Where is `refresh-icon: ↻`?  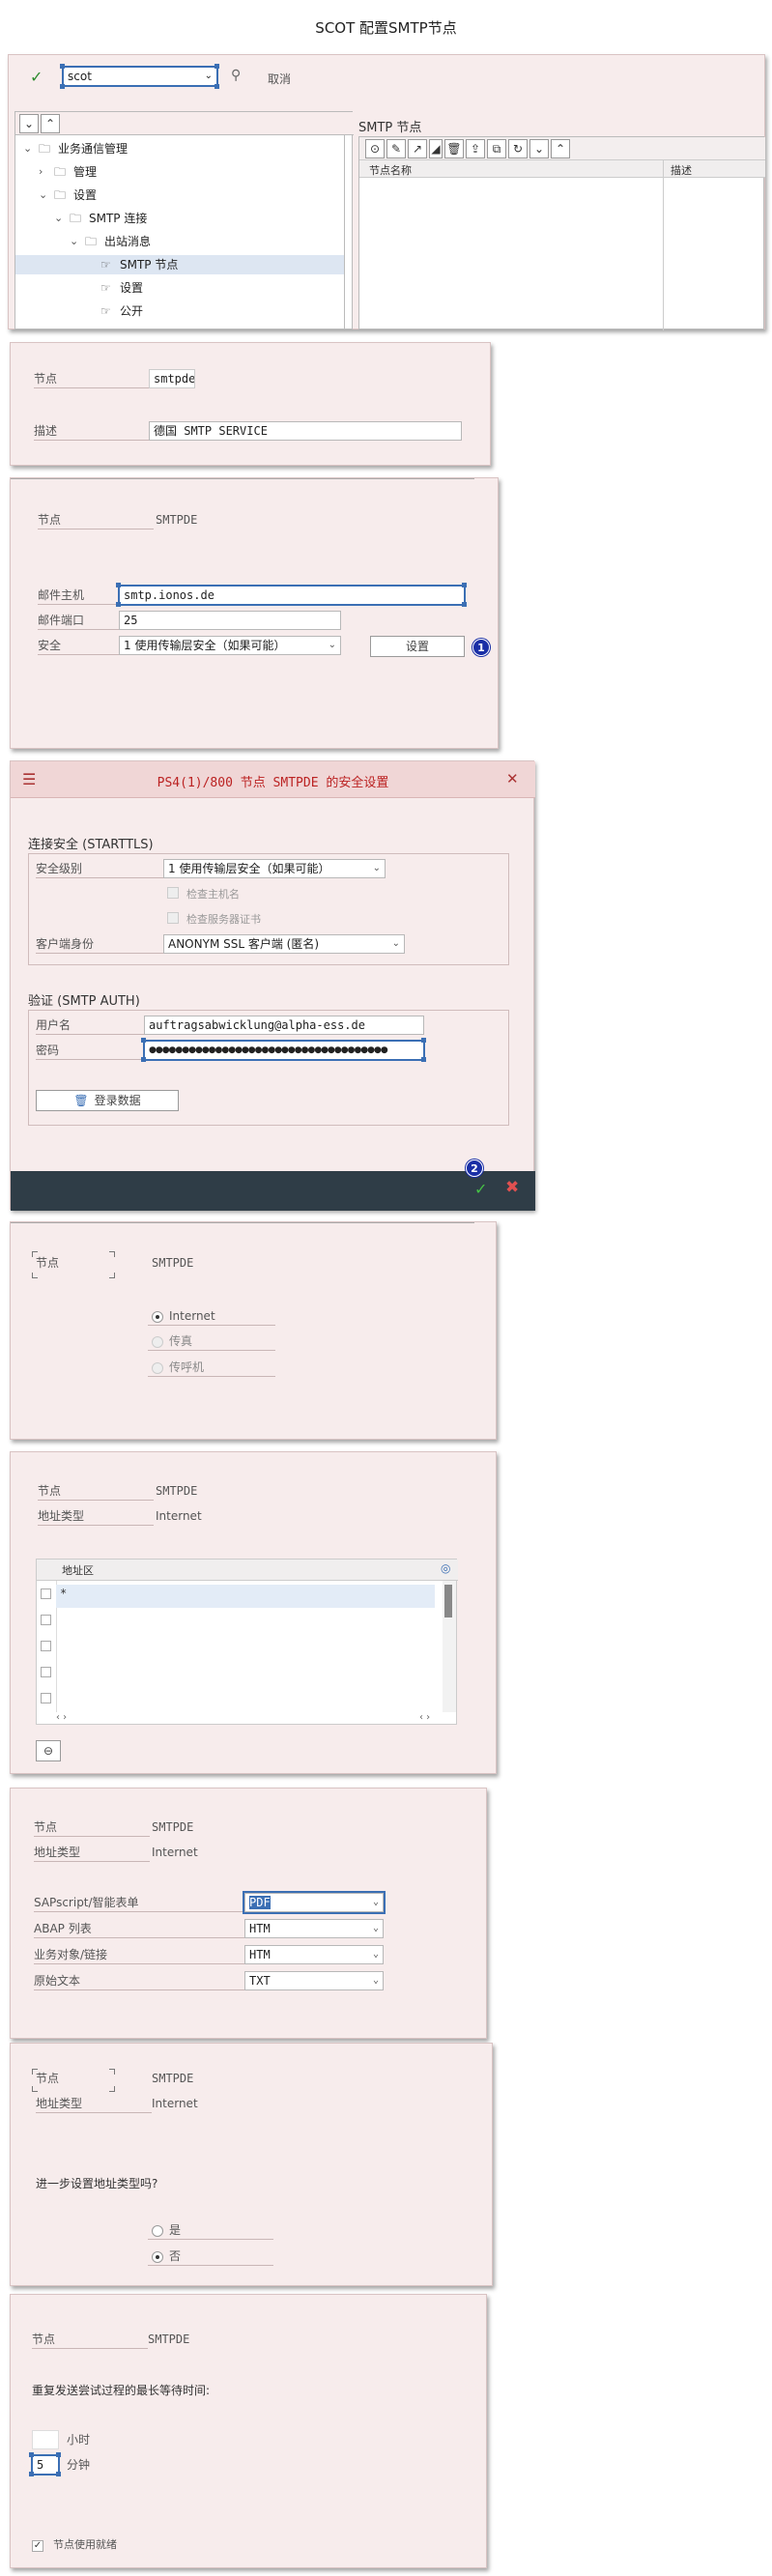 refresh-icon: ↻ is located at coordinates (518, 149).